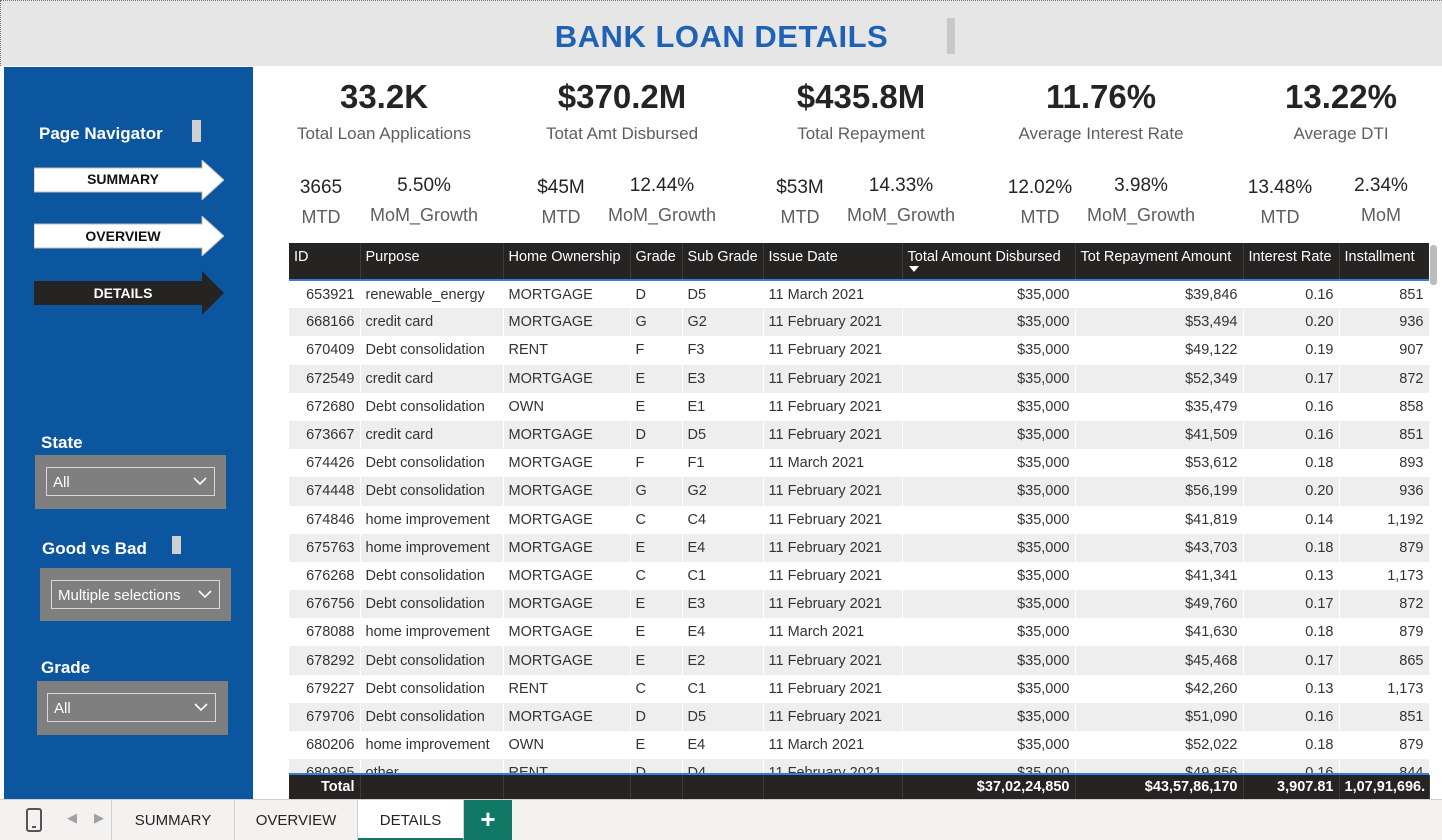 The width and height of the screenshot is (1442, 840). I want to click on cell-interest-rate: 0.20, so click(1291, 491).